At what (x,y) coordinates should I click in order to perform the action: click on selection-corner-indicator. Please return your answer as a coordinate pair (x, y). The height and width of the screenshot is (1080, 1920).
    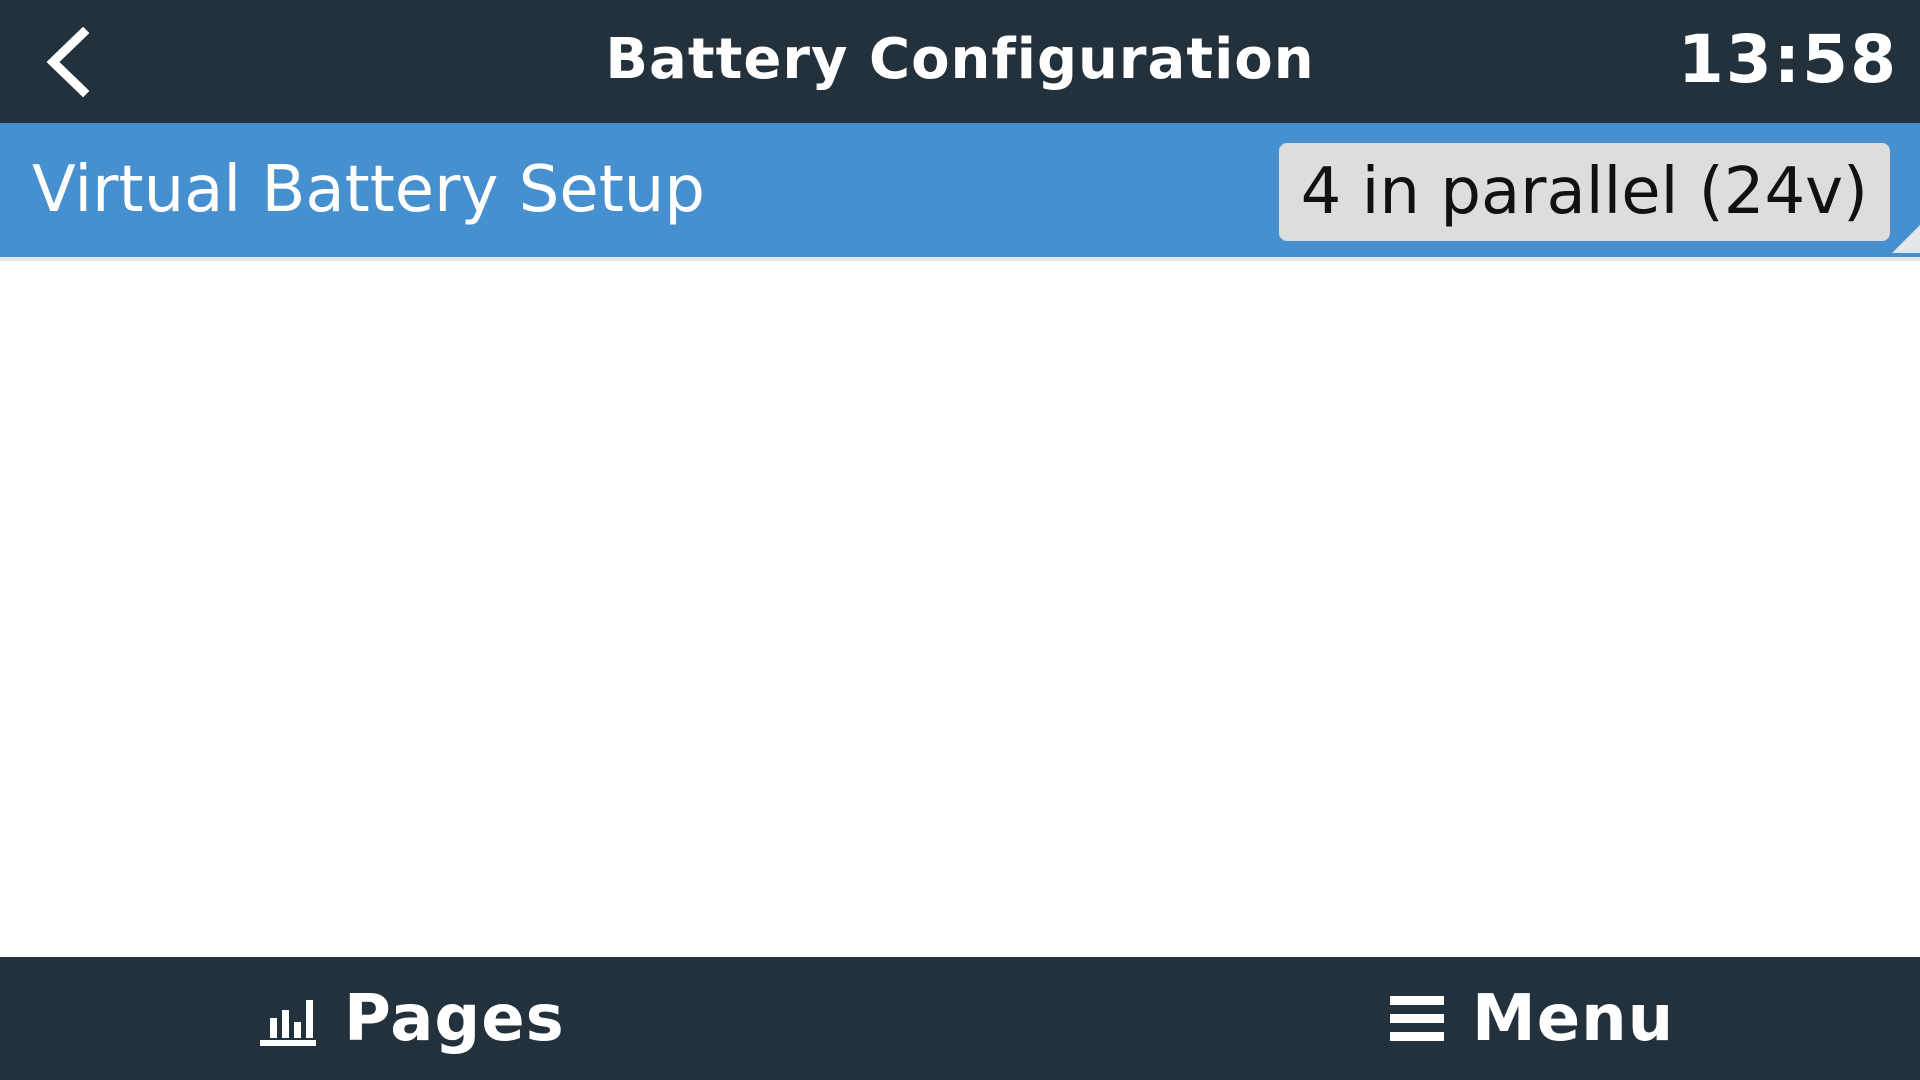
    Looking at the image, I should click on (1906, 239).